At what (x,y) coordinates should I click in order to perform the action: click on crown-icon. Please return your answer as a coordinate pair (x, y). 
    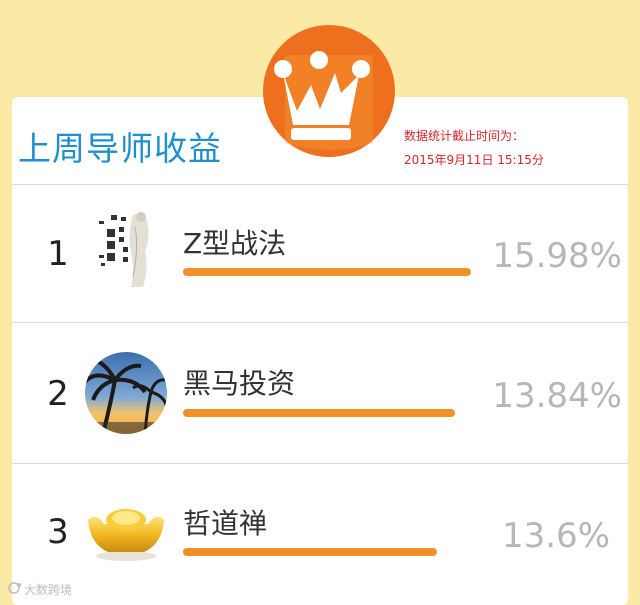
    Looking at the image, I should click on (329, 91).